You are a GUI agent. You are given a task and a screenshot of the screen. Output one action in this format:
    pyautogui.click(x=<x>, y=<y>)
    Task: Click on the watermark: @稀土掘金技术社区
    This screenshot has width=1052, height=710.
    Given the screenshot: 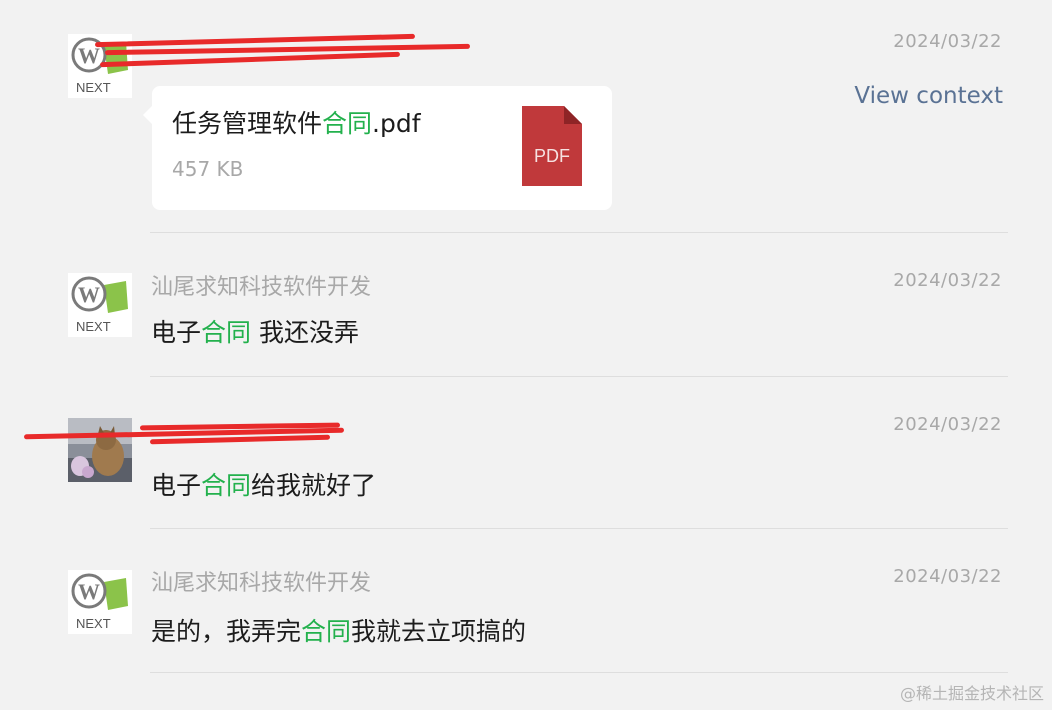 What is the action you would take?
    pyautogui.click(x=971, y=693)
    